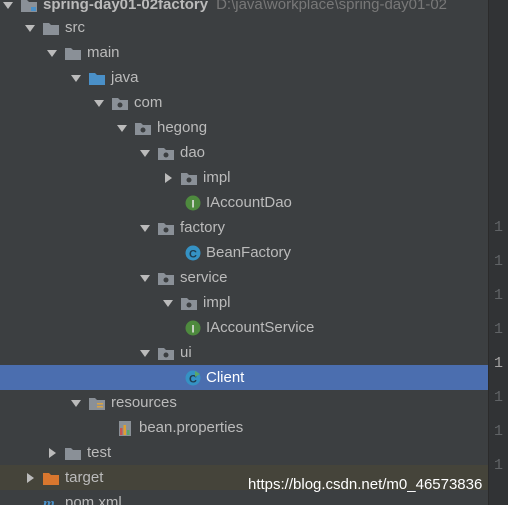 Image resolution: width=508 pixels, height=505 pixels. I want to click on tree-row-dao-impl: impl, so click(244, 177).